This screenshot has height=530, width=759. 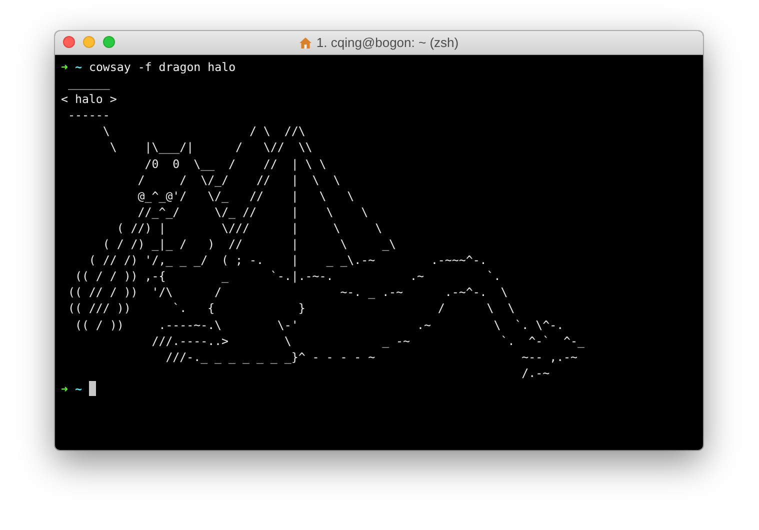 What do you see at coordinates (287, 276) in the screenshot?
I see `output-line: (( / / )) ,-{ _ `-.|.-~-. .~ `.` at bounding box center [287, 276].